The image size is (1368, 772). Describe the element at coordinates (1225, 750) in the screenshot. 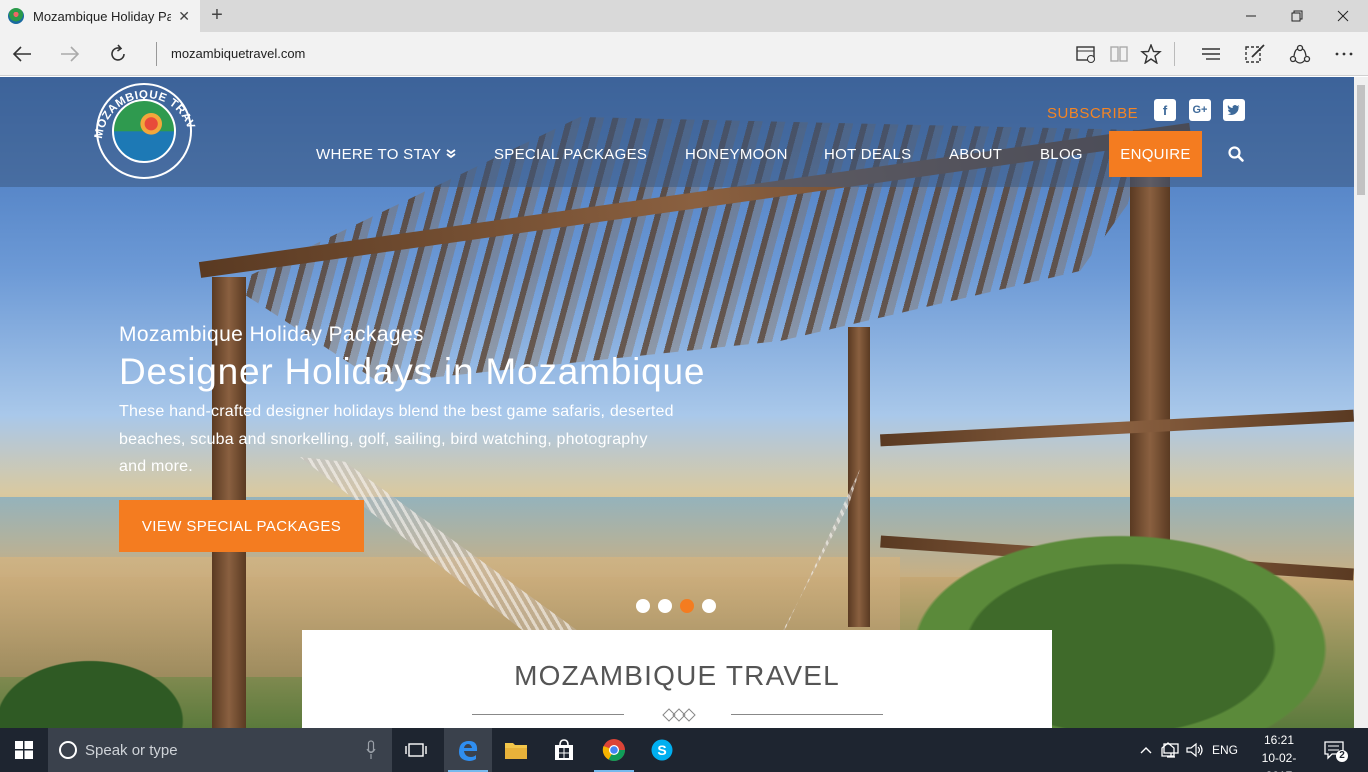

I see `language-indicator: ENG` at that location.